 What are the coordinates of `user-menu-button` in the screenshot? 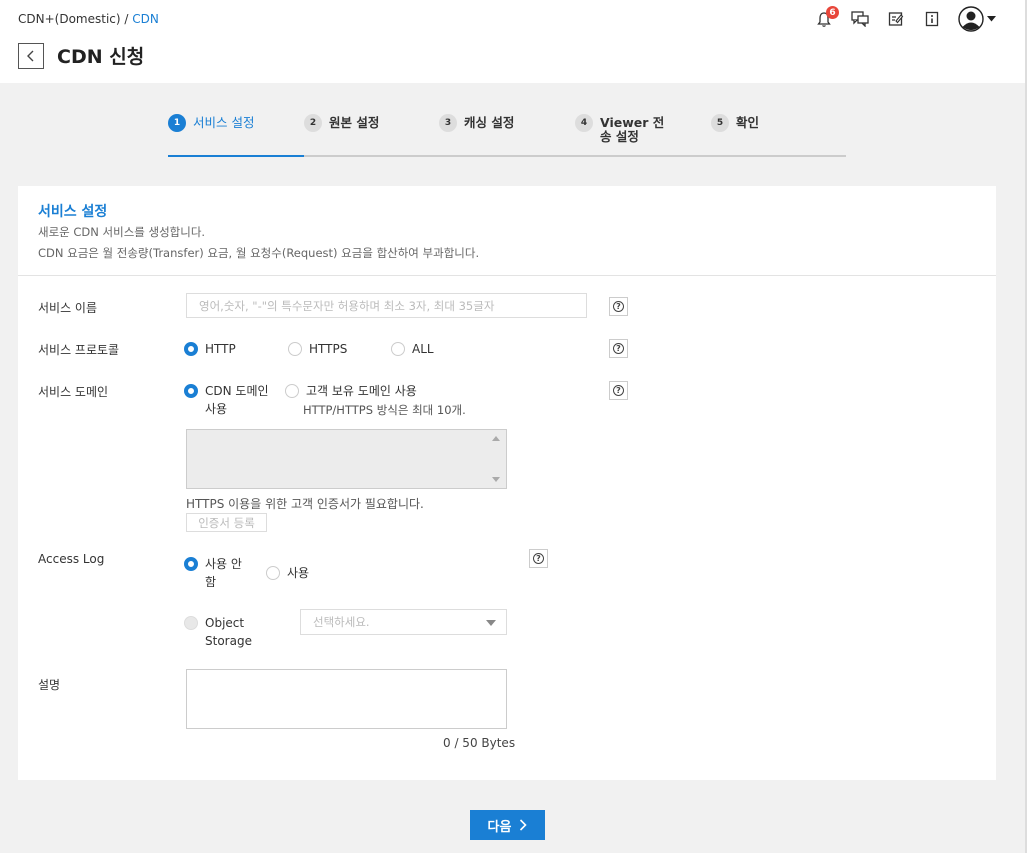 It's located at (977, 19).